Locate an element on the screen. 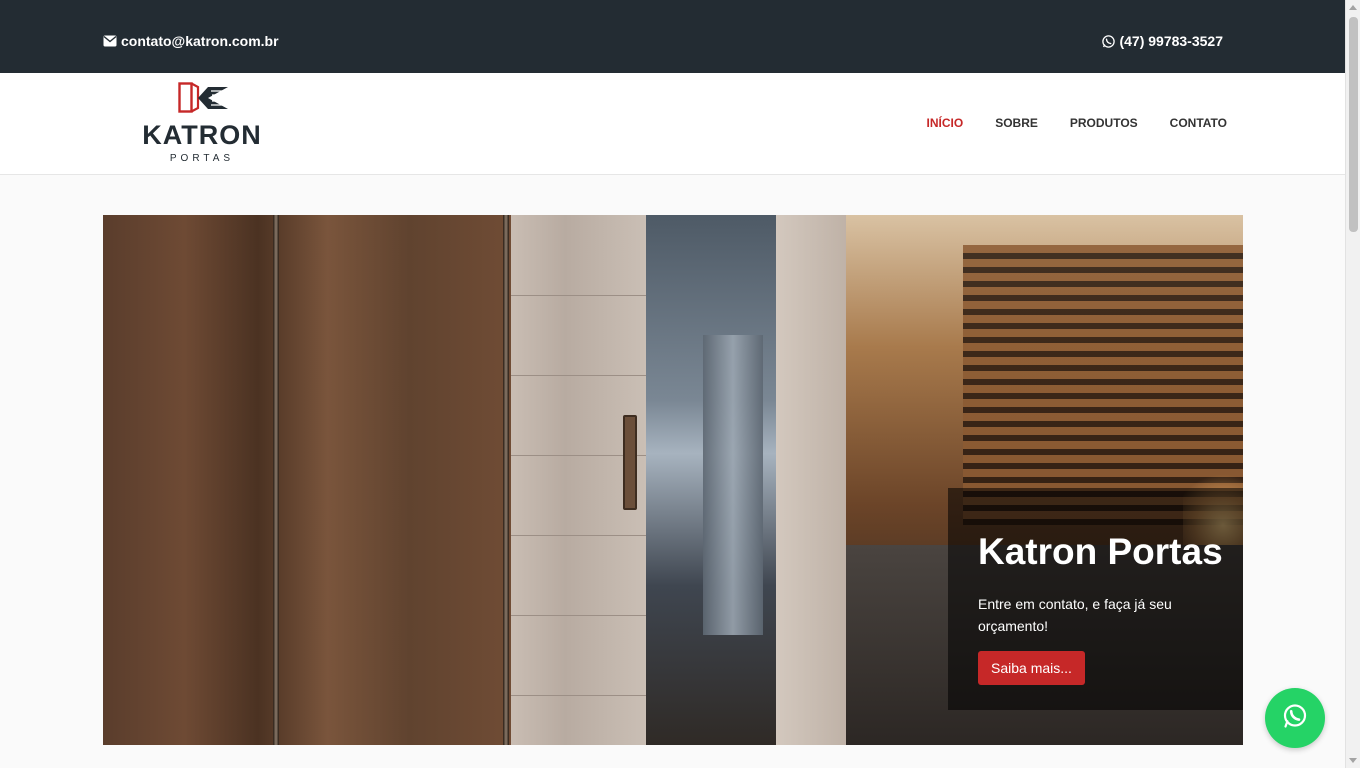  scroll-down-arrow-icon is located at coordinates (1353, 760).